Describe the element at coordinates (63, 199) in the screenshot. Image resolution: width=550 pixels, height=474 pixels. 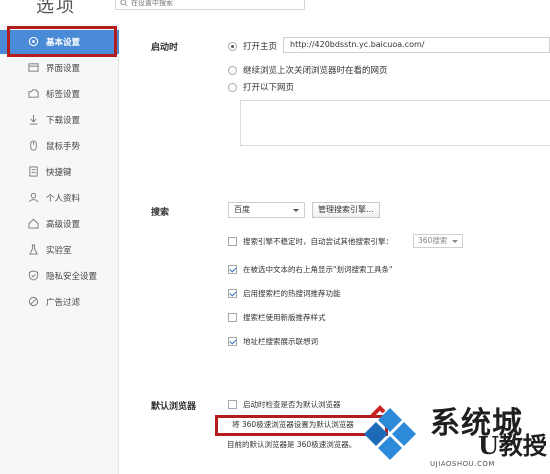
I see `sidebar-item-label: 个人资料` at that location.